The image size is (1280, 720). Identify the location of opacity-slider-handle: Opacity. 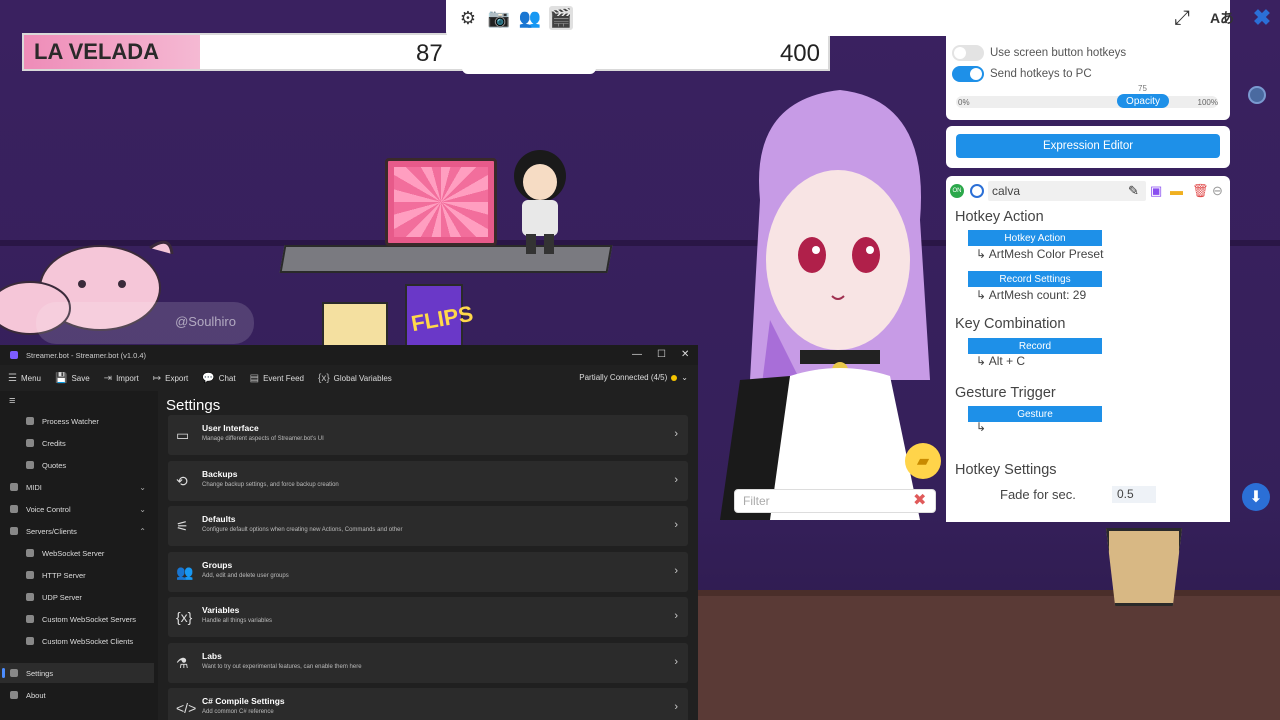
(1143, 101).